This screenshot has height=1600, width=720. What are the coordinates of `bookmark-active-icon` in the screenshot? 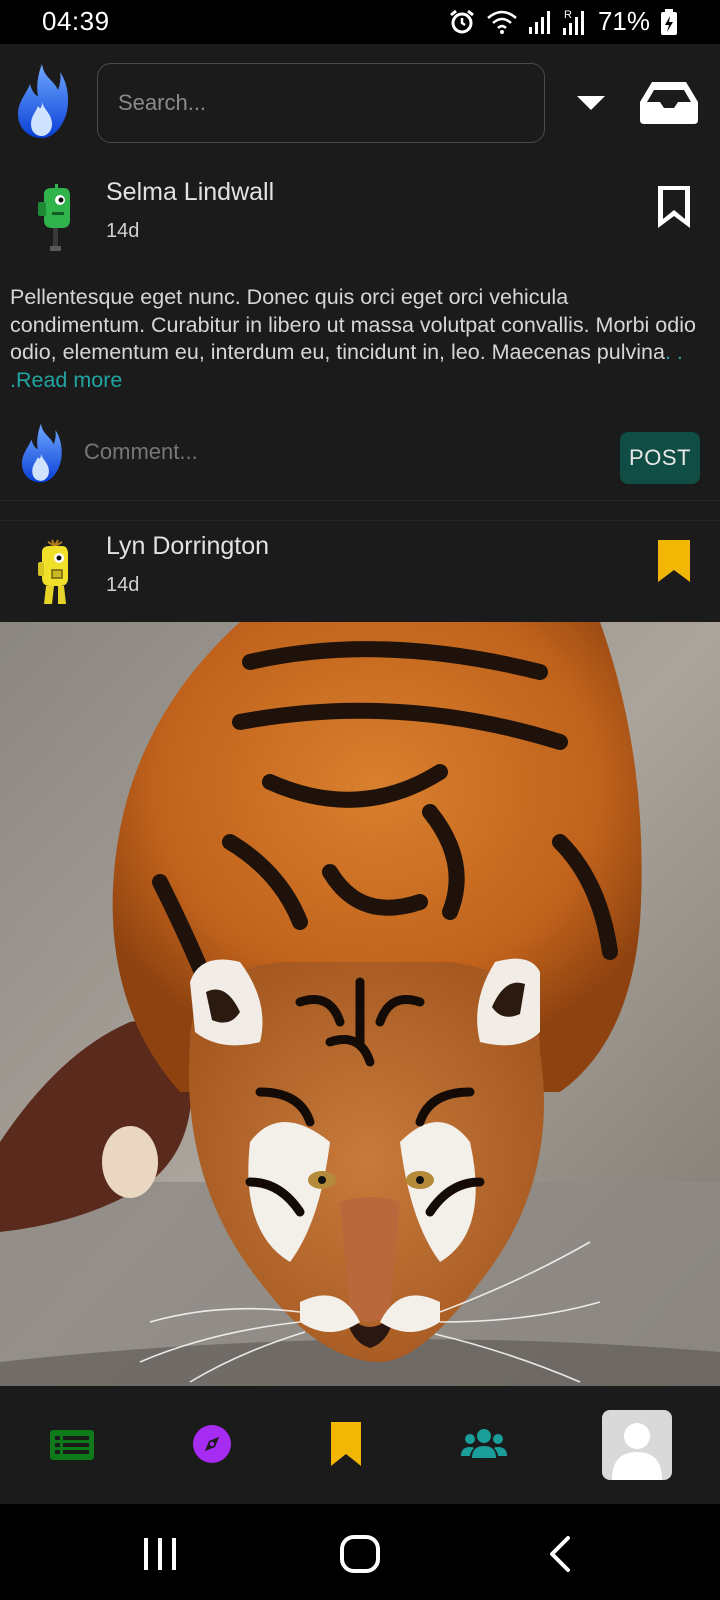 It's located at (674, 561).